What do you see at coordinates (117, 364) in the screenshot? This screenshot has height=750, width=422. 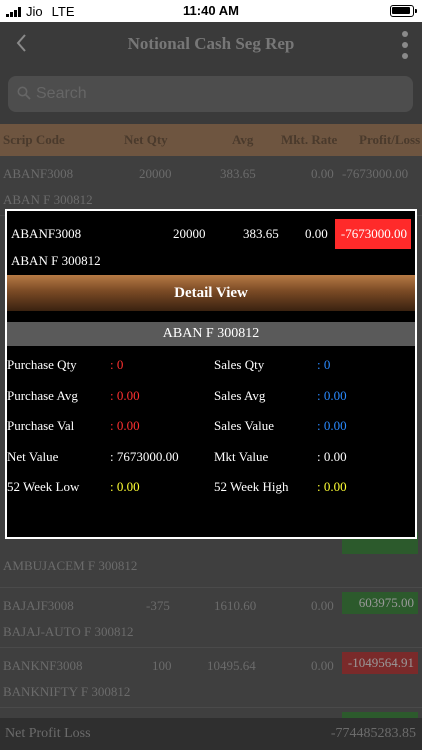 I see `purchase-qty-value: : 0` at bounding box center [117, 364].